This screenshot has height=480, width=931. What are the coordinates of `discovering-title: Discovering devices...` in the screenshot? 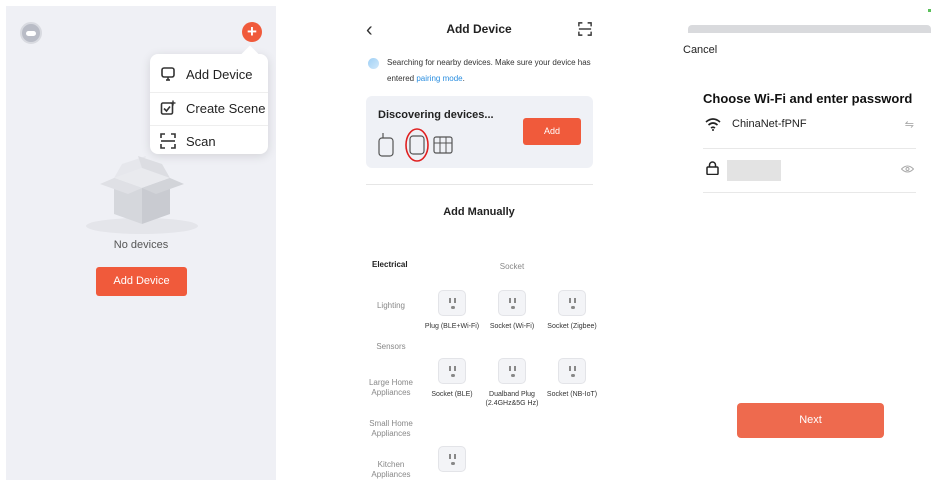 It's located at (436, 115).